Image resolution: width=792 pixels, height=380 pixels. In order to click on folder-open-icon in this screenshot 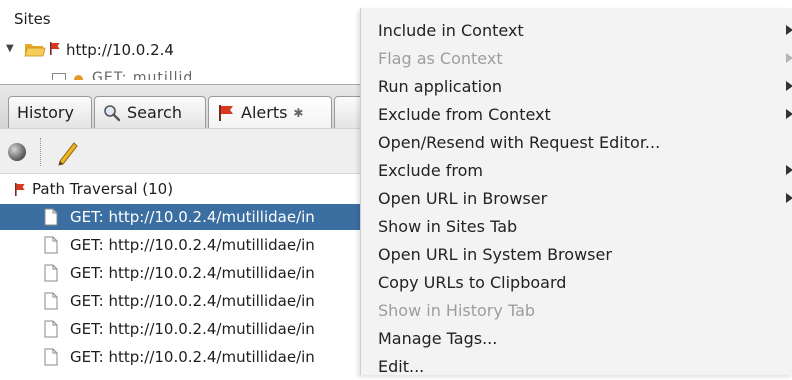, I will do `click(35, 50)`.